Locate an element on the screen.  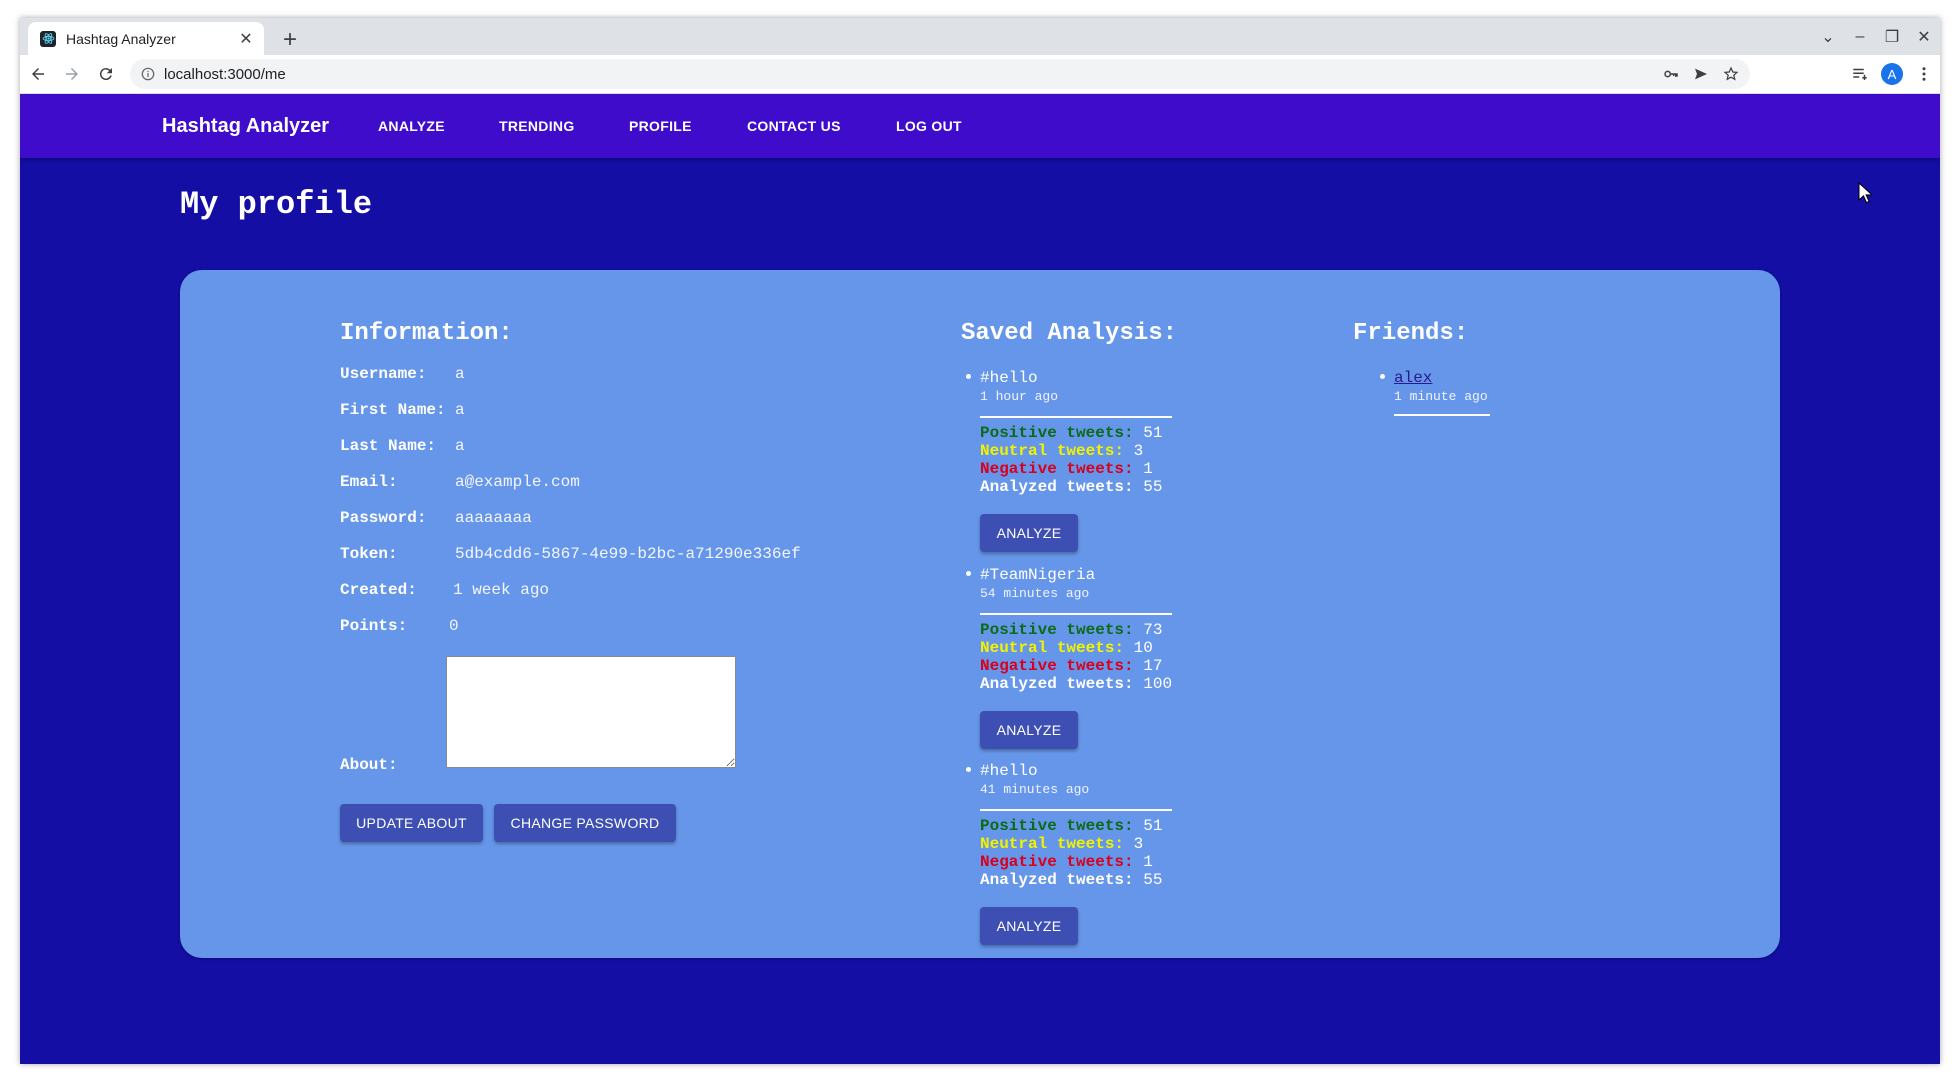
tab-search-icon: ⌄ is located at coordinates (1828, 37).